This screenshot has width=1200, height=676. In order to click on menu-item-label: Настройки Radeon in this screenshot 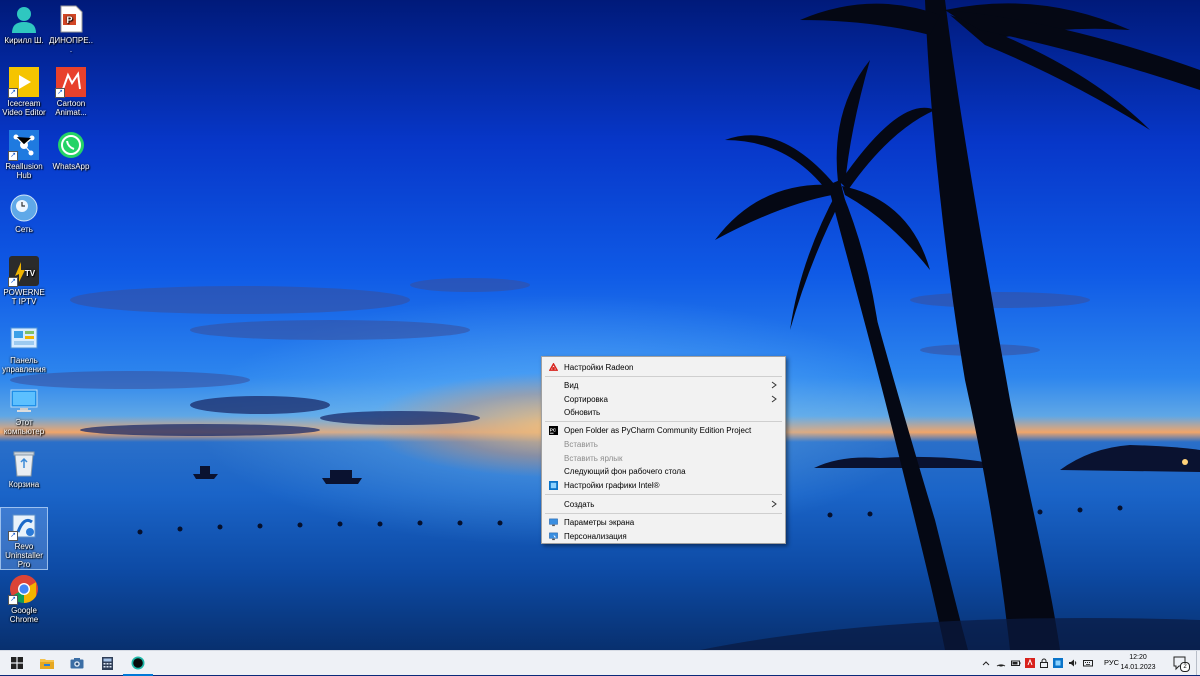, I will do `click(599, 367)`.